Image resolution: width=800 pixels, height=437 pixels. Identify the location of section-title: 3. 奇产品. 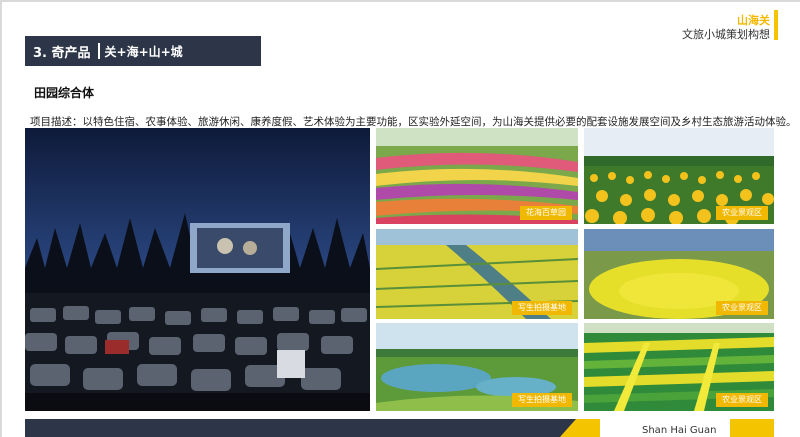
(62, 53).